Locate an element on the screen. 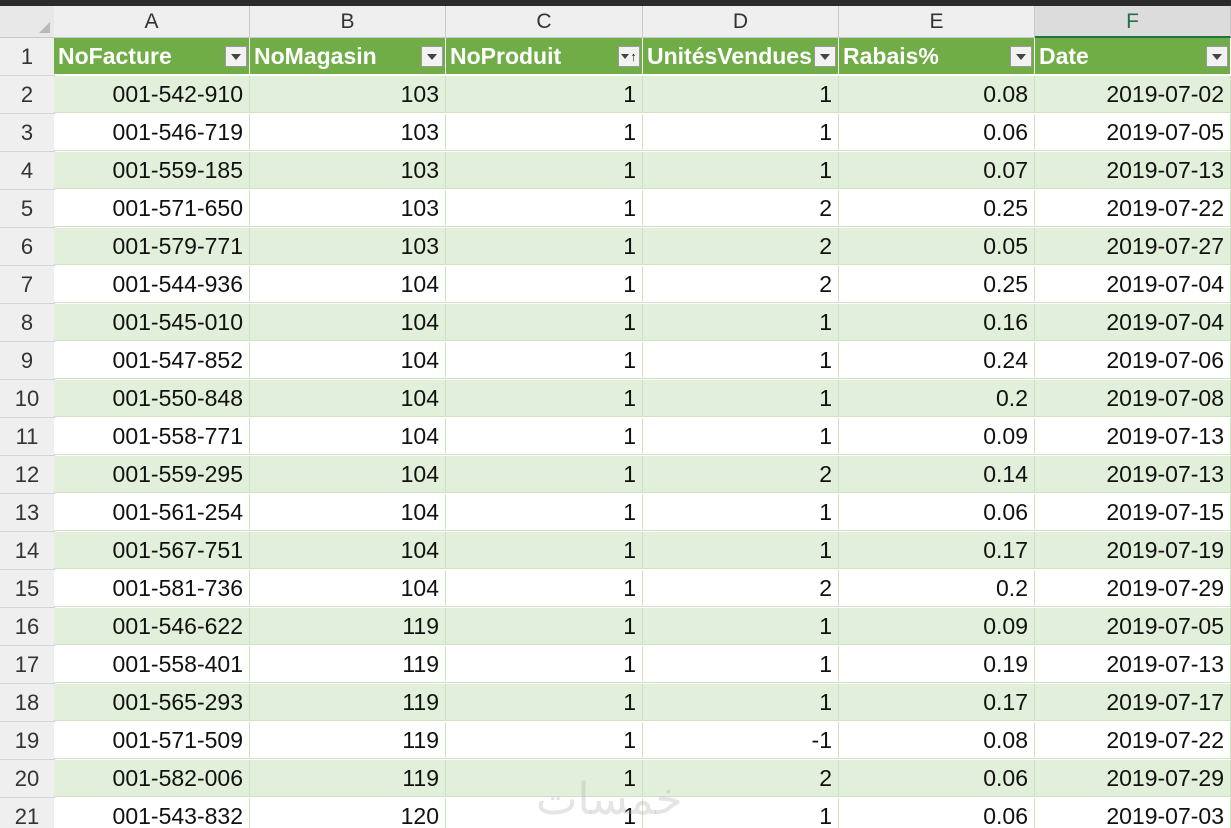  table-cell: 0.05 is located at coordinates (937, 246).